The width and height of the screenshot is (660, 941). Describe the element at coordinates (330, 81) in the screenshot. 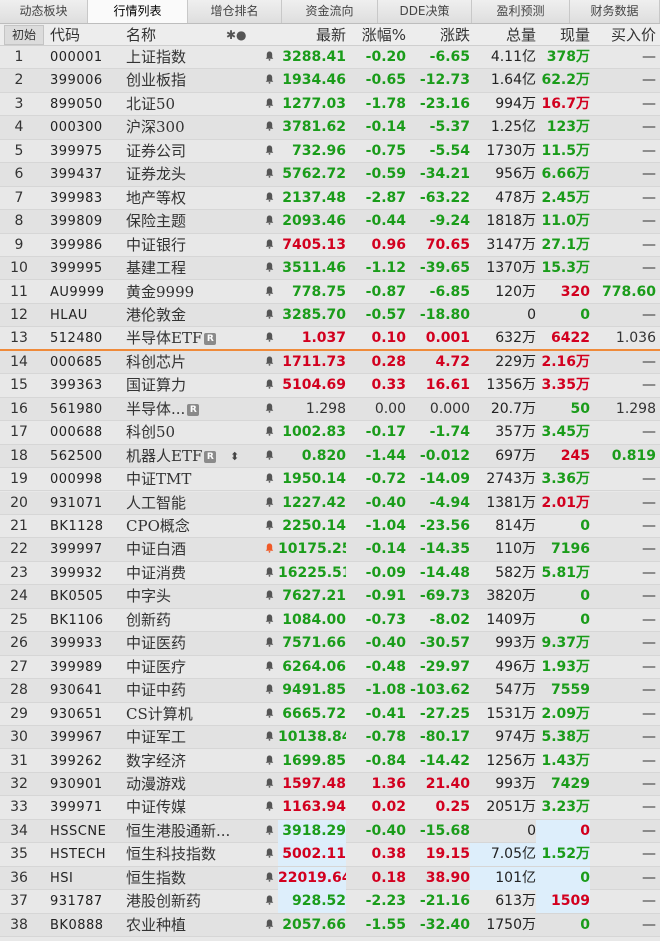

I see `table-row: 2 399006 创业板指 1934.46 -0.65 -12.73 1.64亿 62.2万 —` at that location.